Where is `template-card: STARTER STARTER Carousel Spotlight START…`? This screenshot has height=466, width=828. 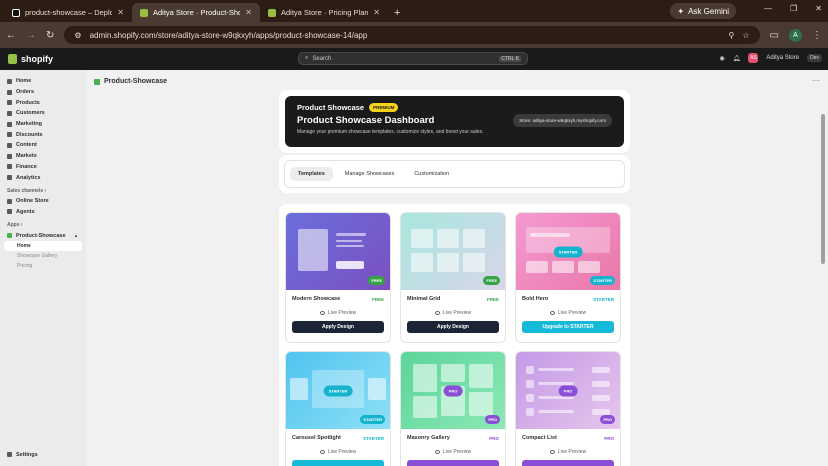 template-card: STARTER STARTER Carousel Spotlight START… is located at coordinates (338, 408).